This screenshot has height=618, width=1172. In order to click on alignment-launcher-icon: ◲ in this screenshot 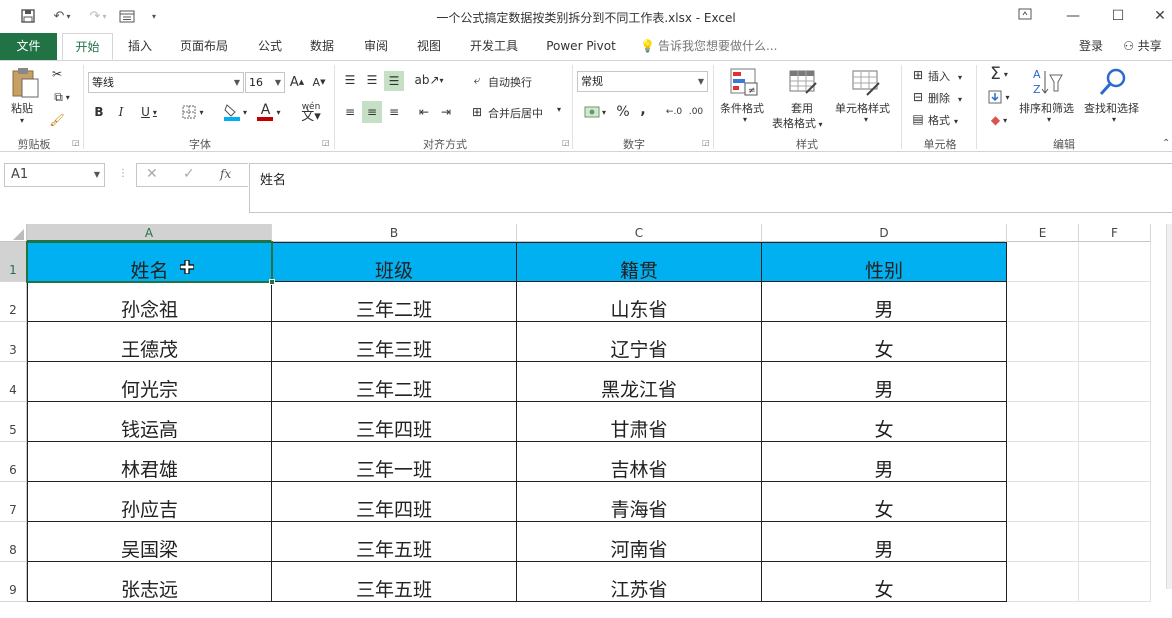, I will do `click(566, 142)`.